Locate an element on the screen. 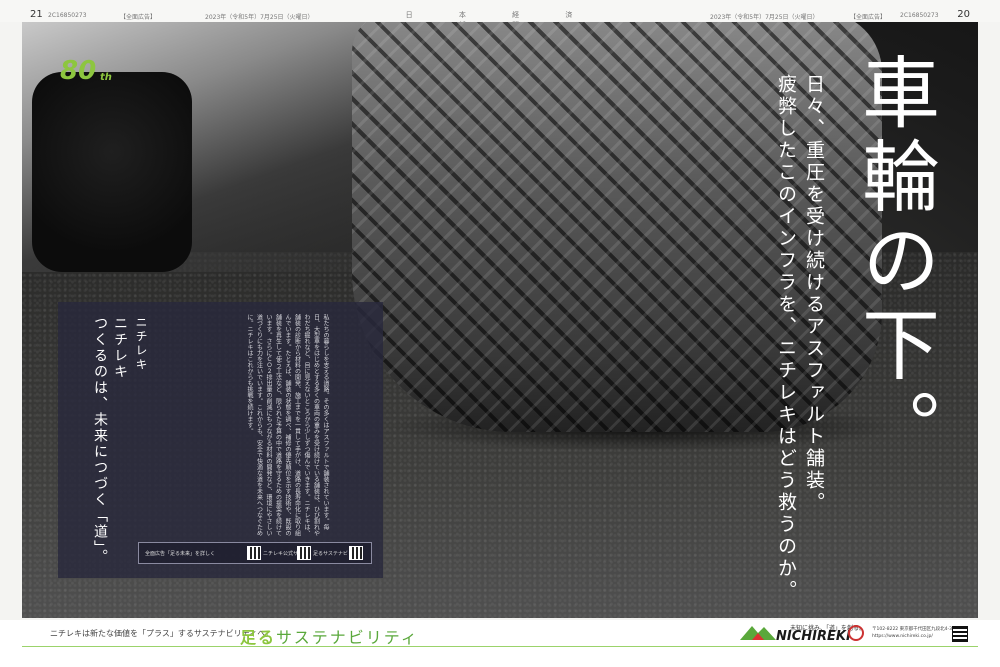  page-number-right: 20 is located at coordinates (963, 14).